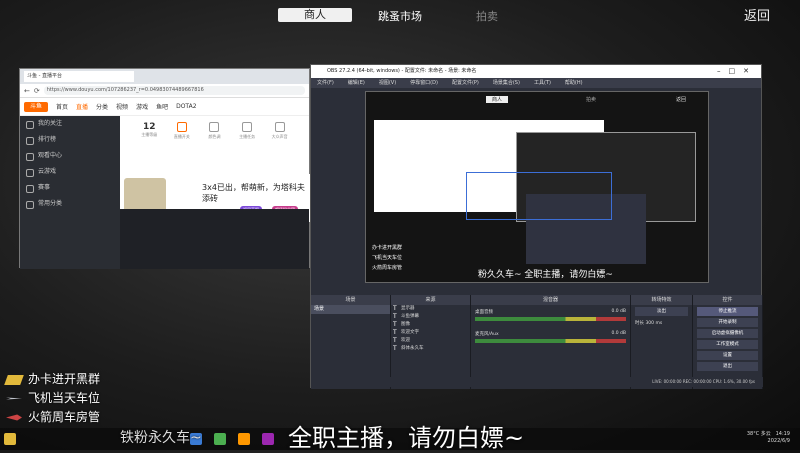  What do you see at coordinates (727, 322) in the screenshot?
I see `start-record-button: 开始录制` at bounding box center [727, 322].